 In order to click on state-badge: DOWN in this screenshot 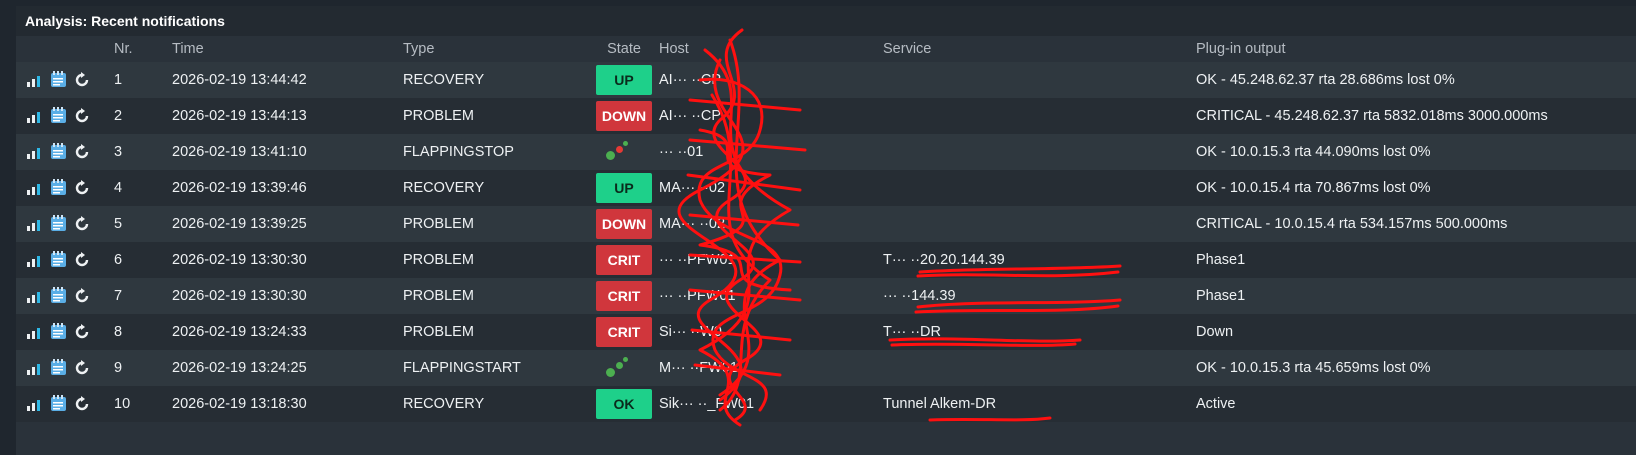, I will do `click(624, 116)`.